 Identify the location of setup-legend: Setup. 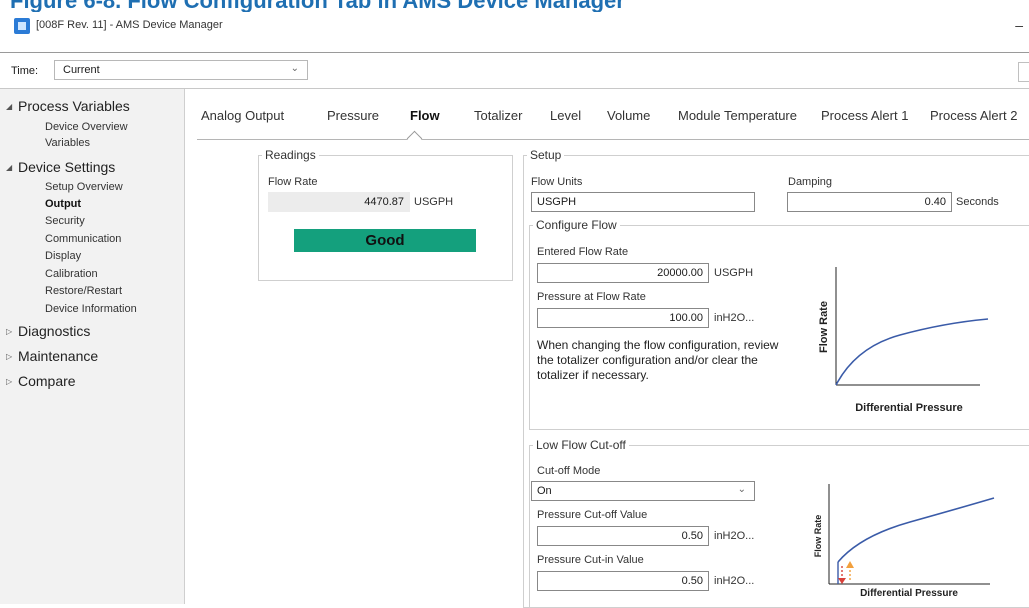
(546, 155).